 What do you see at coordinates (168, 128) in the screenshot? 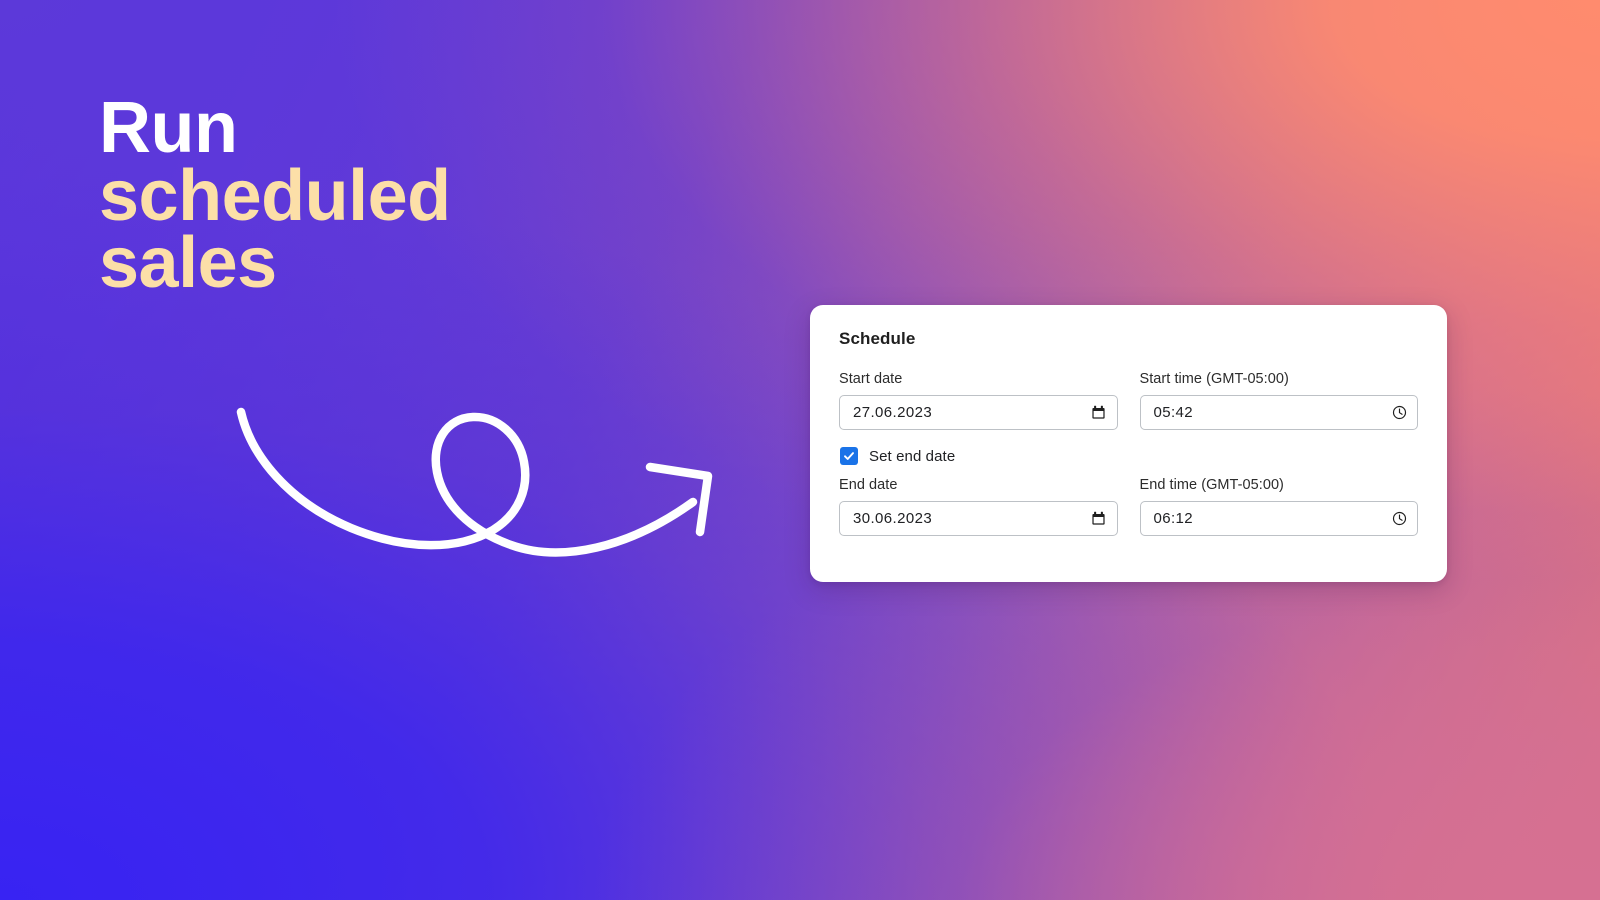
I see `headline-line-1: Run` at bounding box center [168, 128].